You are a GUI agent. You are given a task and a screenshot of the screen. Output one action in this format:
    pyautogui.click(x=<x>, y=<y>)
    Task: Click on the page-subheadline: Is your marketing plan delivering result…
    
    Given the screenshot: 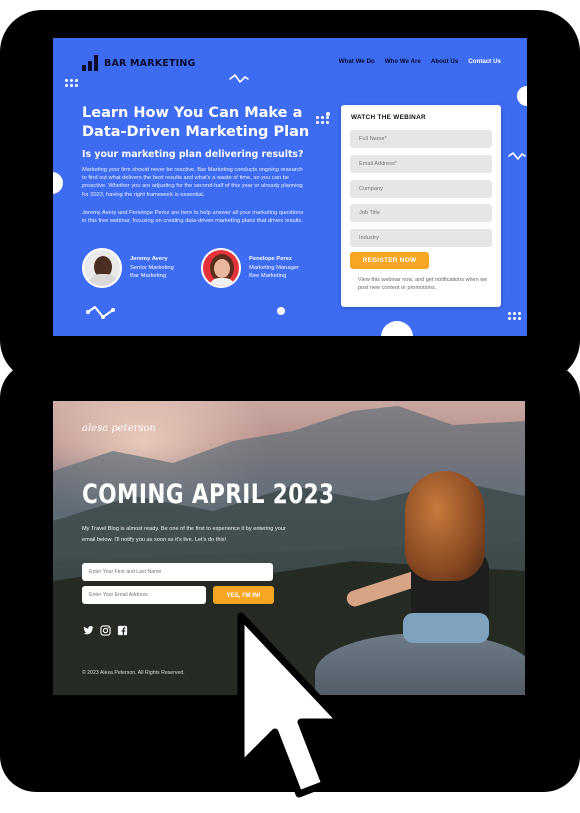 What is the action you would take?
    pyautogui.click(x=193, y=154)
    